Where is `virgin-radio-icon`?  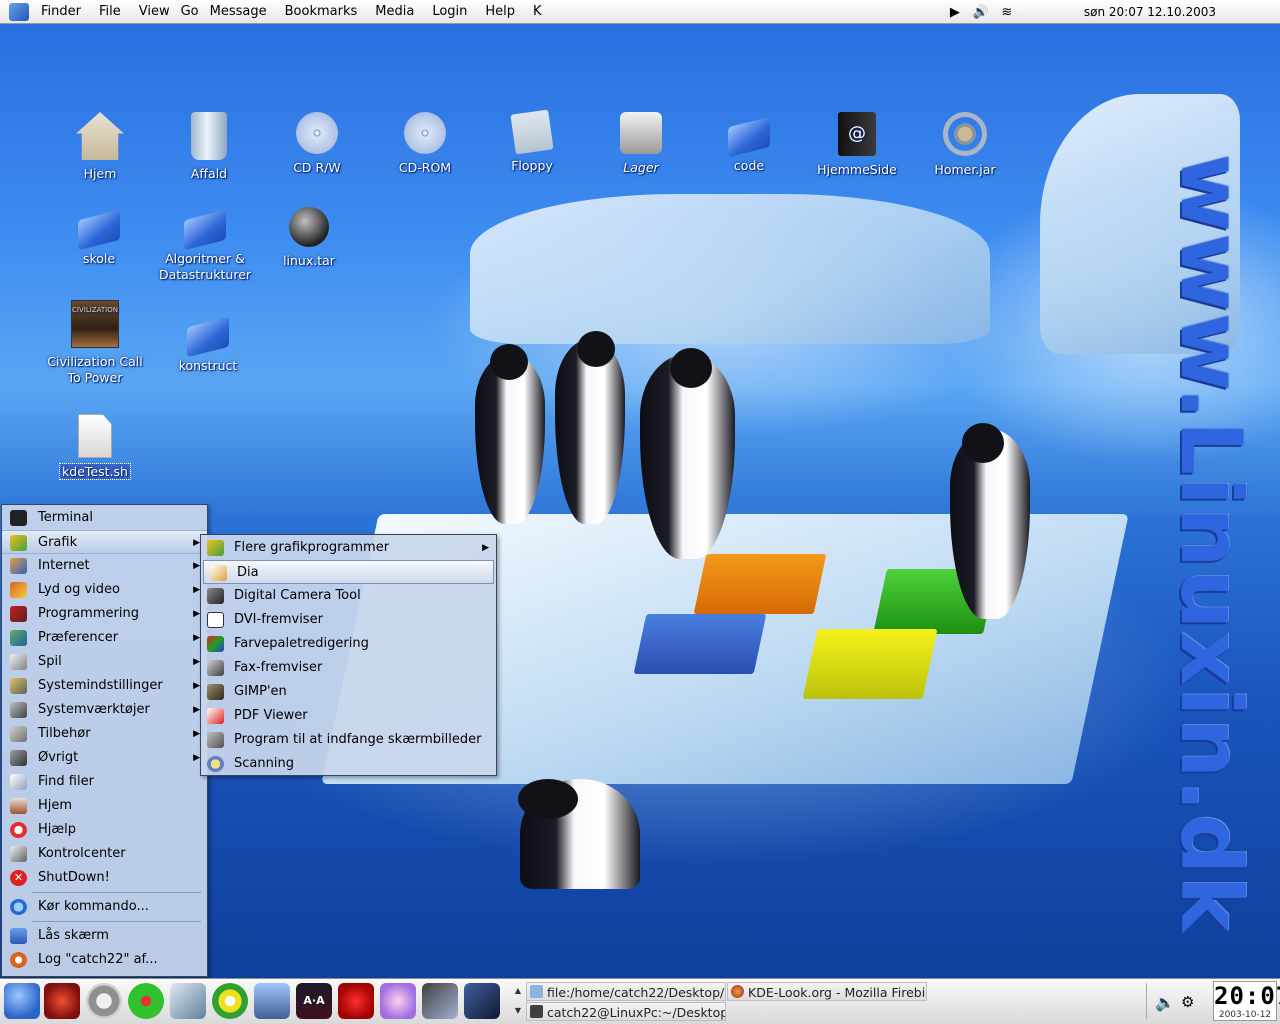 virgin-radio-icon is located at coordinates (356, 1001).